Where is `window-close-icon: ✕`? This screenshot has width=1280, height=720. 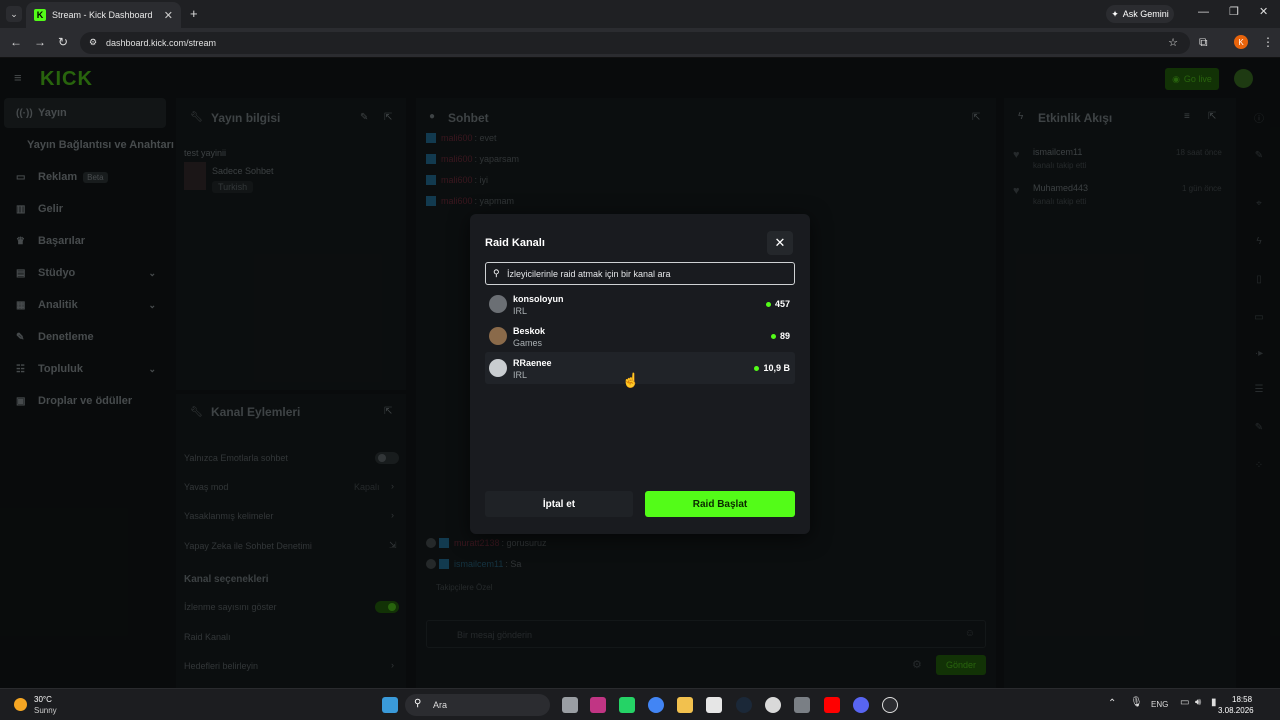
window-close-icon: ✕ is located at coordinates (1263, 11).